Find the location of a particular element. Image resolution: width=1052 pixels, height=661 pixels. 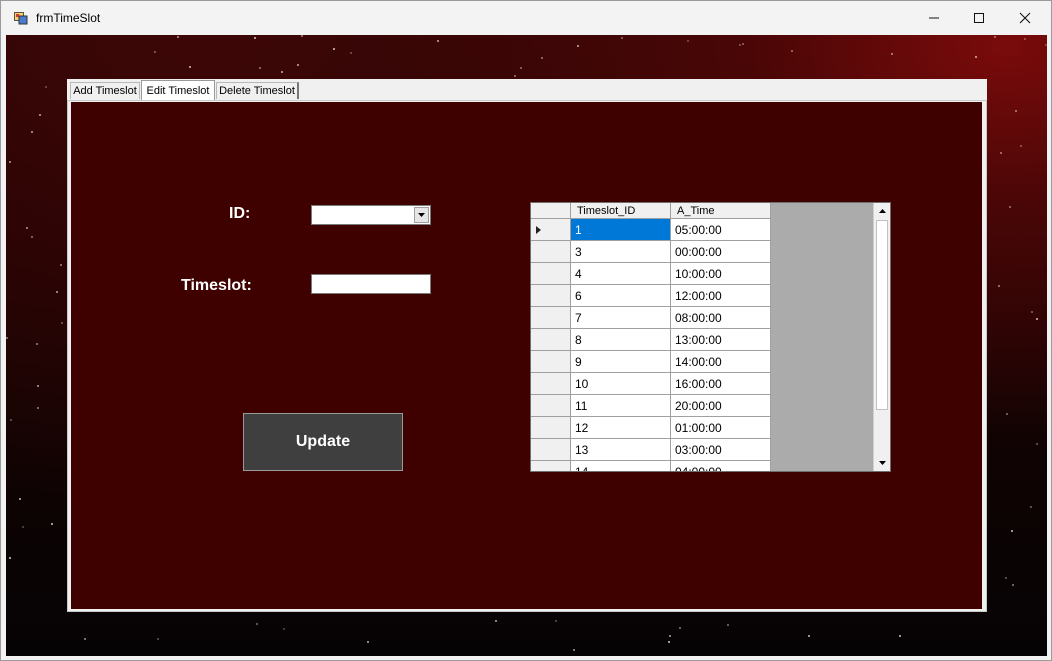

cell-timeslot-id: 6 is located at coordinates (621, 296).